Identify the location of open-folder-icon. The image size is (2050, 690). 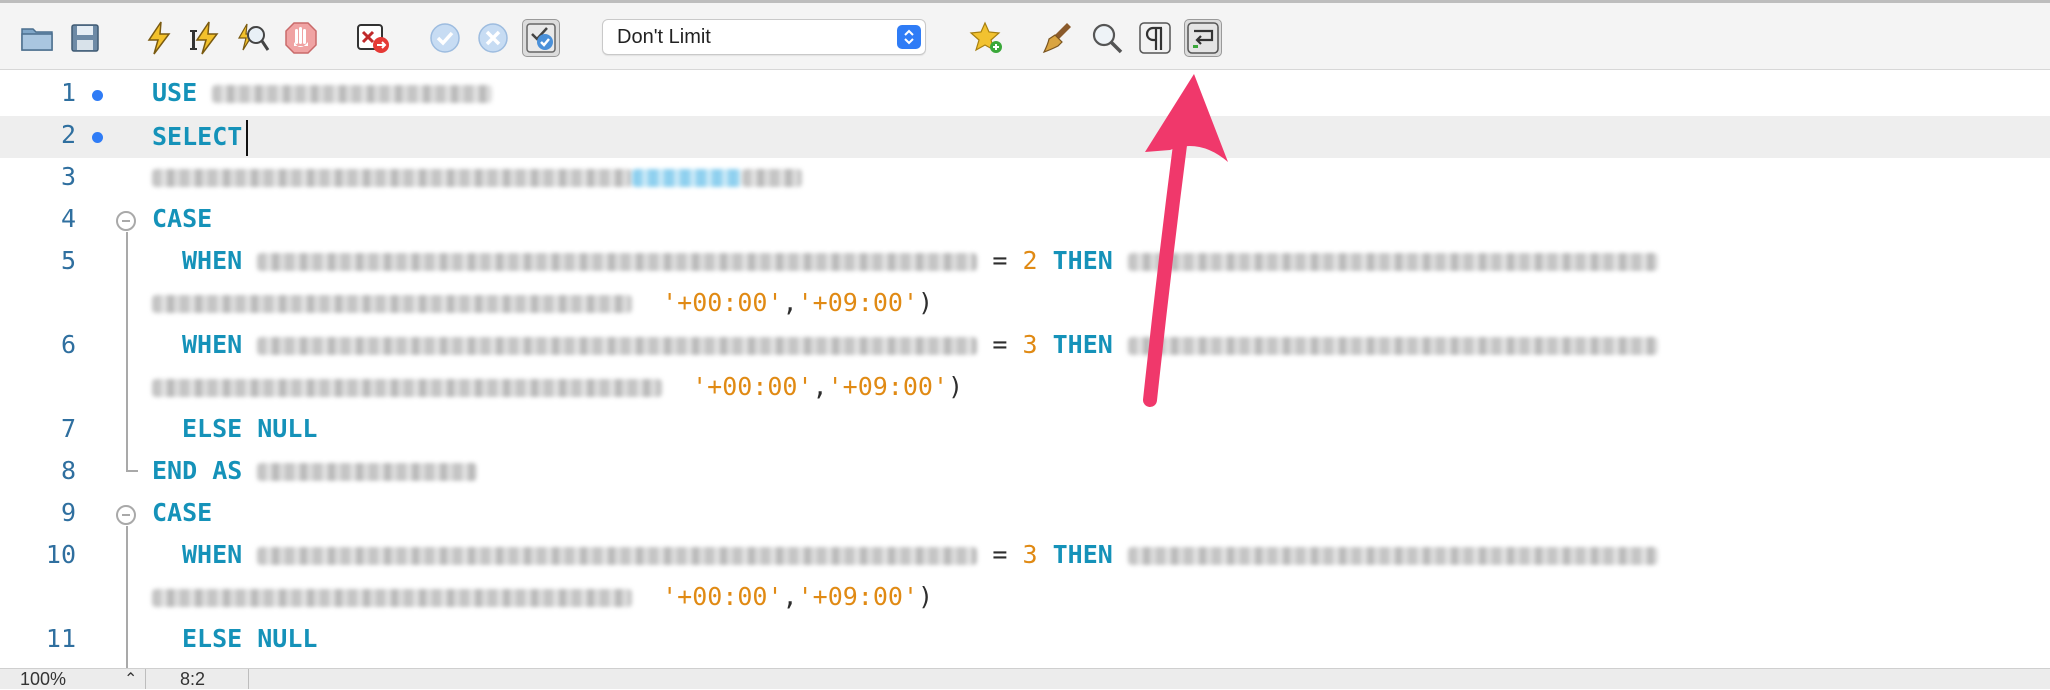
(37, 38).